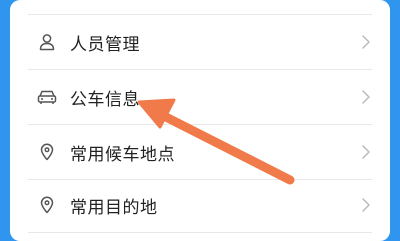 Image resolution: width=400 pixels, height=241 pixels. Describe the element at coordinates (105, 99) in the screenshot. I see `menu-item-label: 公车信息` at that location.